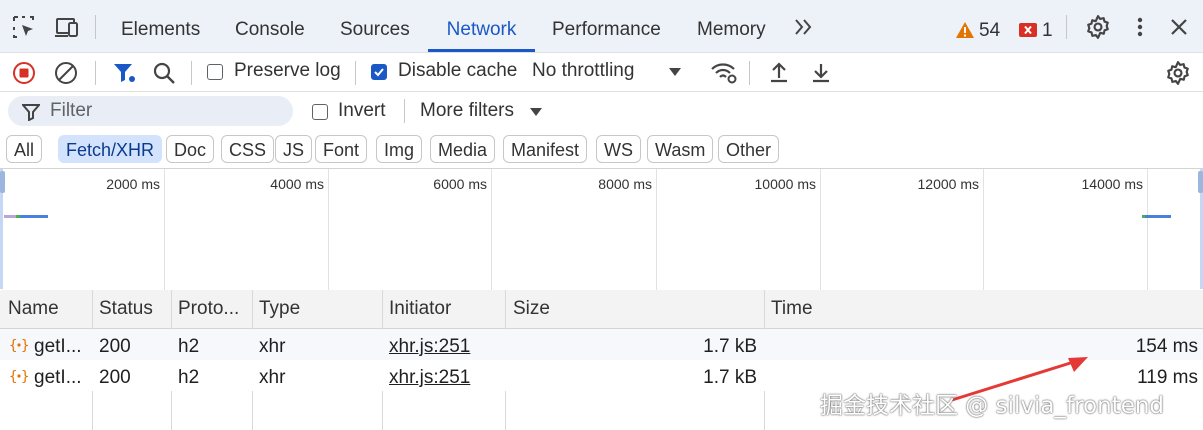 Image resolution: width=1203 pixels, height=430 pixels. I want to click on network-settings-gear-icon, so click(1178, 73).